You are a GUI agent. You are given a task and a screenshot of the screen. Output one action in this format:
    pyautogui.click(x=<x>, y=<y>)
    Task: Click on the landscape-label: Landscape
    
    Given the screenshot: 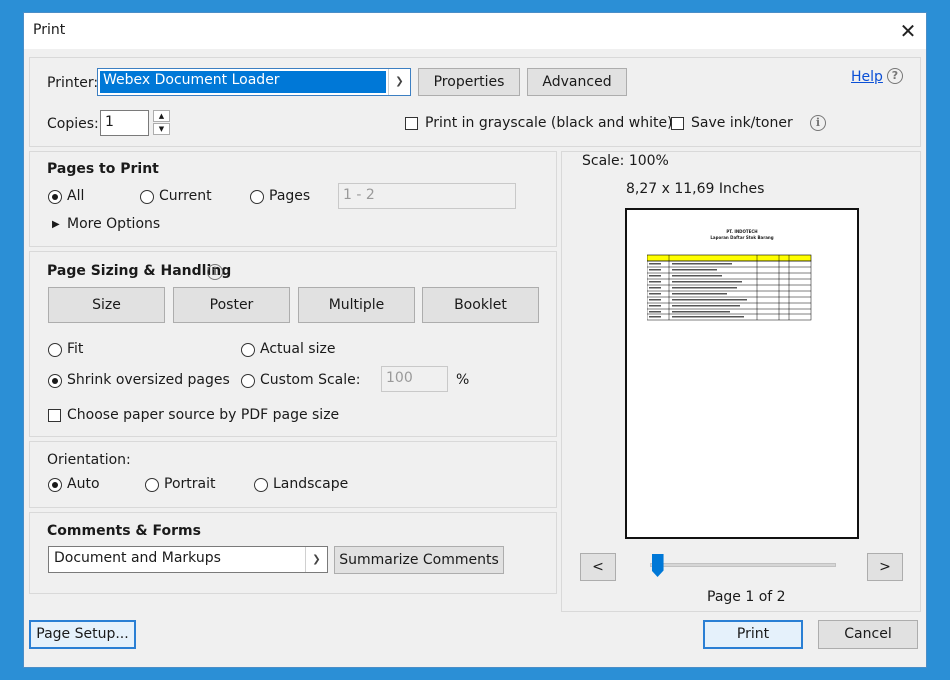 What is the action you would take?
    pyautogui.click(x=311, y=484)
    